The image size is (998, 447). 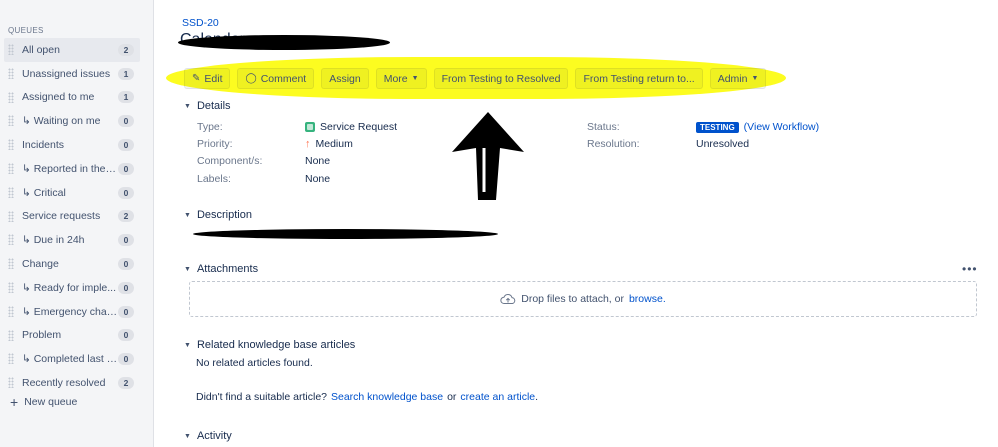 What do you see at coordinates (72, 336) in the screenshot?
I see `queue-item-problem: Problem 0` at bounding box center [72, 336].